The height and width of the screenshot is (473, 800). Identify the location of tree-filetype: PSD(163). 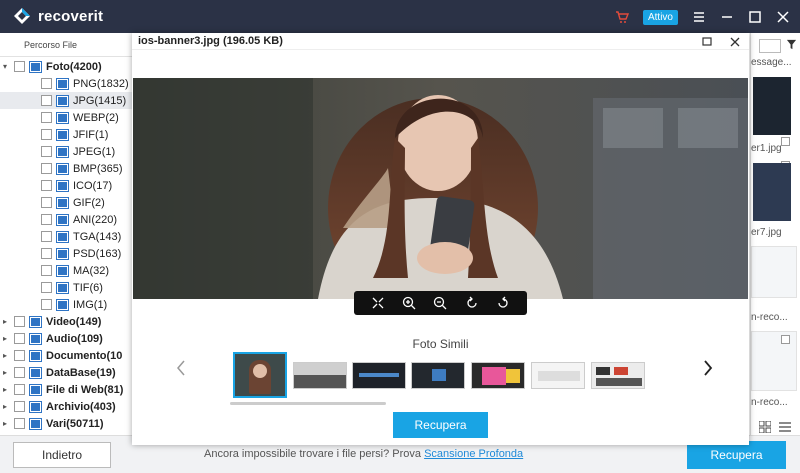
(66, 253).